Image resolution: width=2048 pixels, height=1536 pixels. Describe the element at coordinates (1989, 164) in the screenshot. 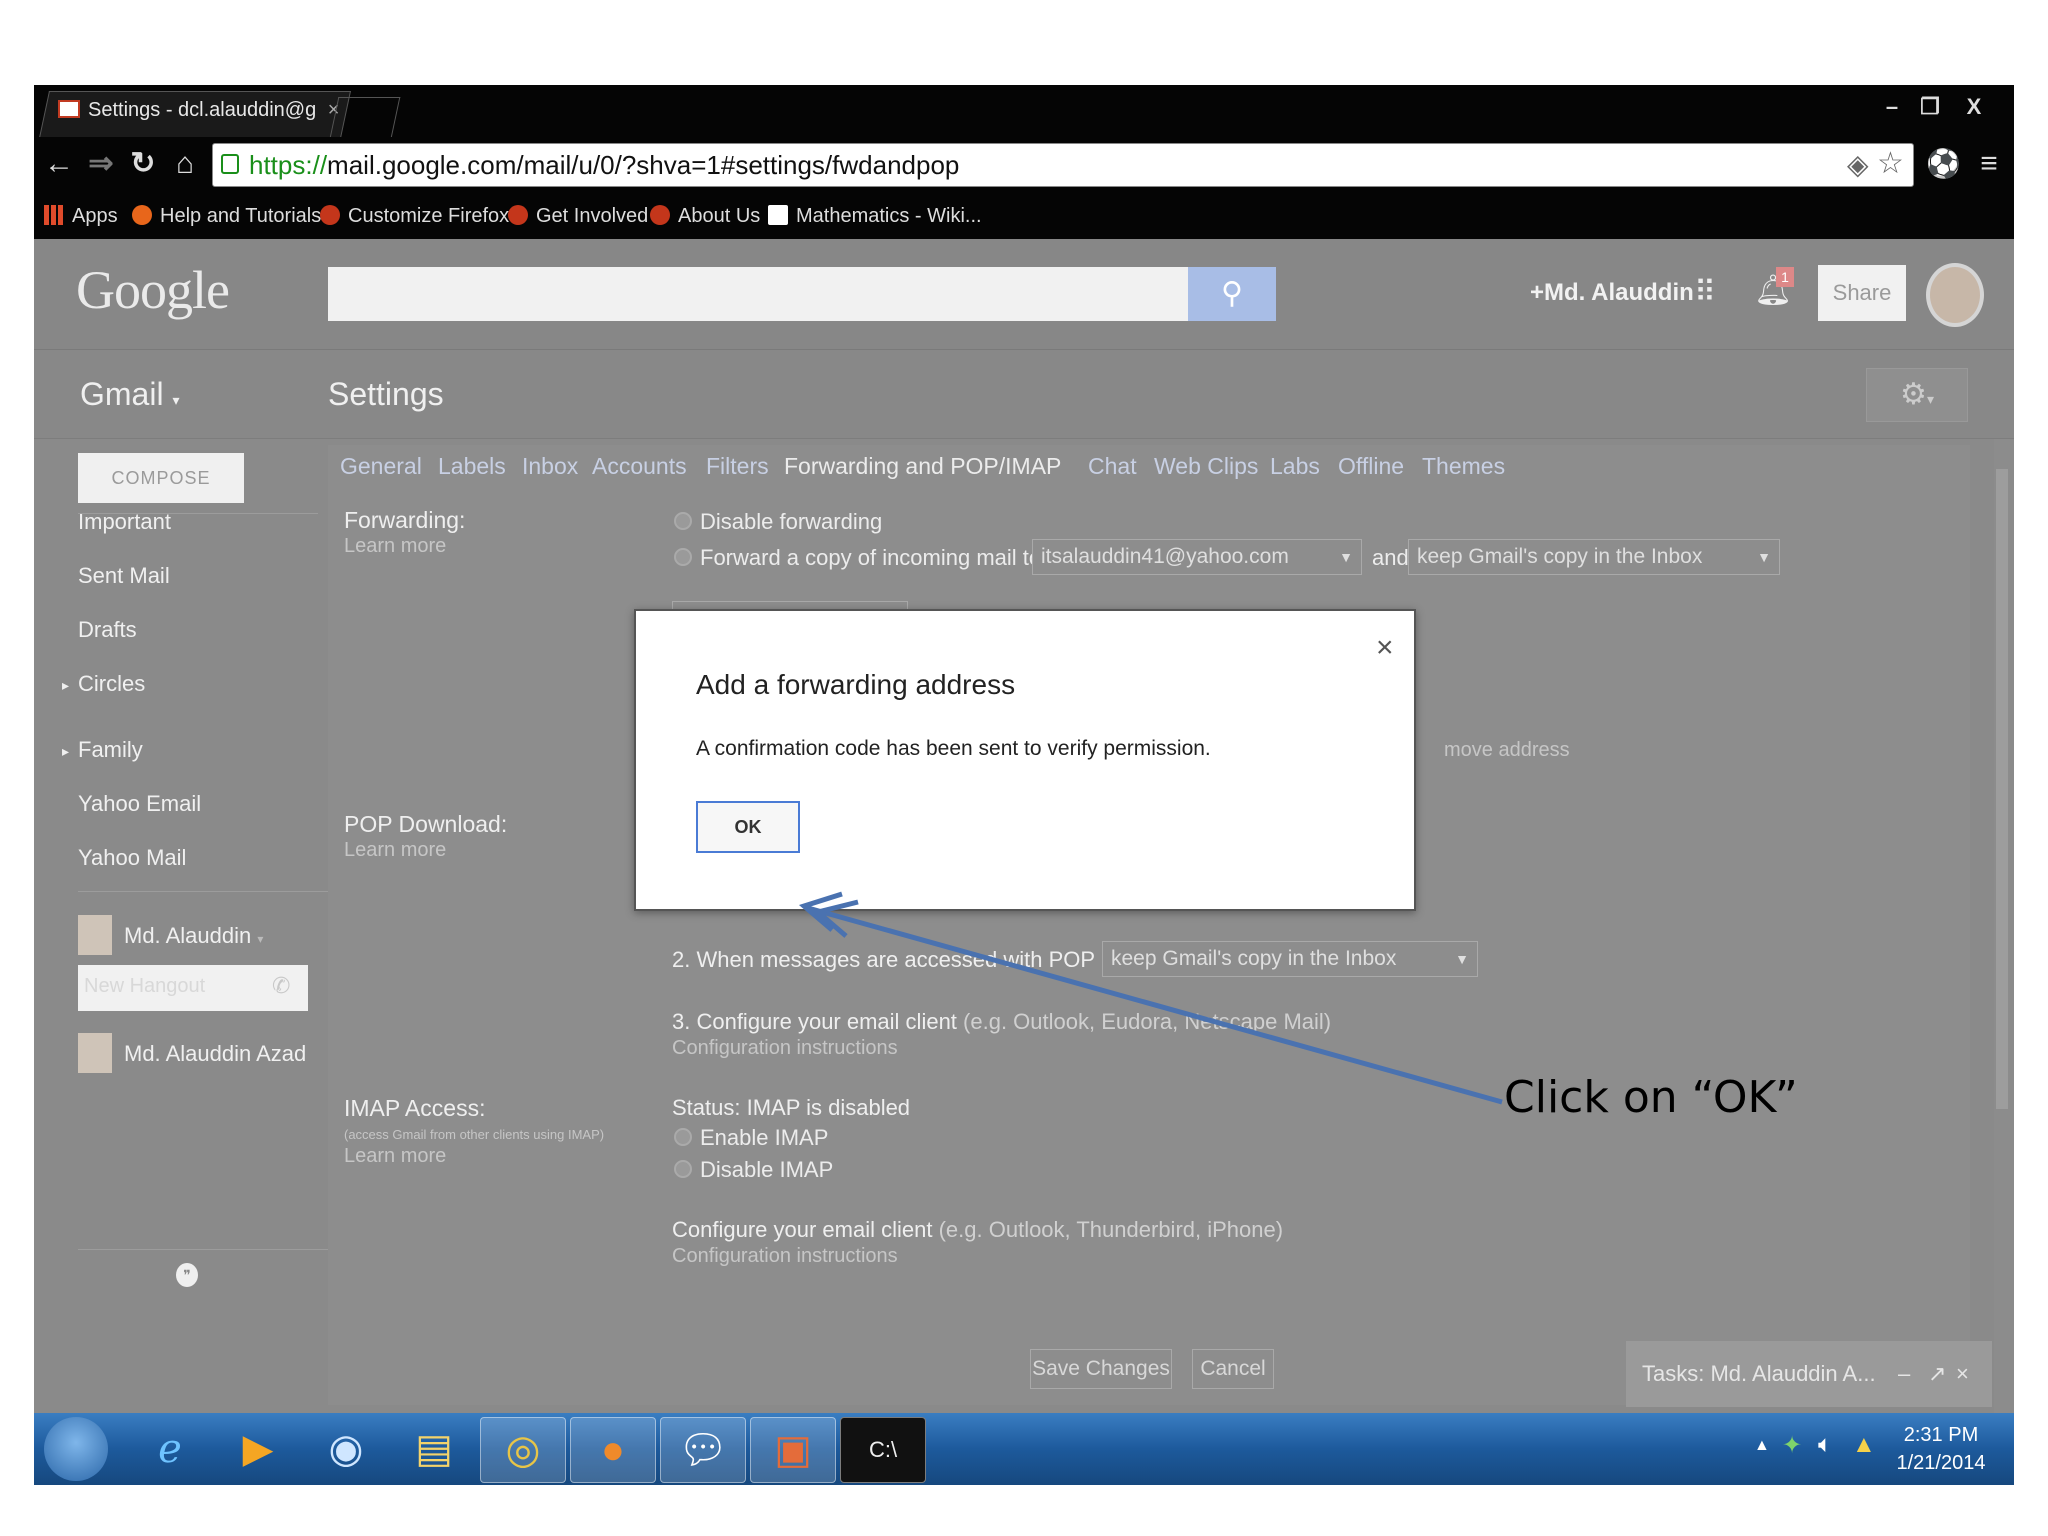

I see `menu-icon: ≡` at that location.